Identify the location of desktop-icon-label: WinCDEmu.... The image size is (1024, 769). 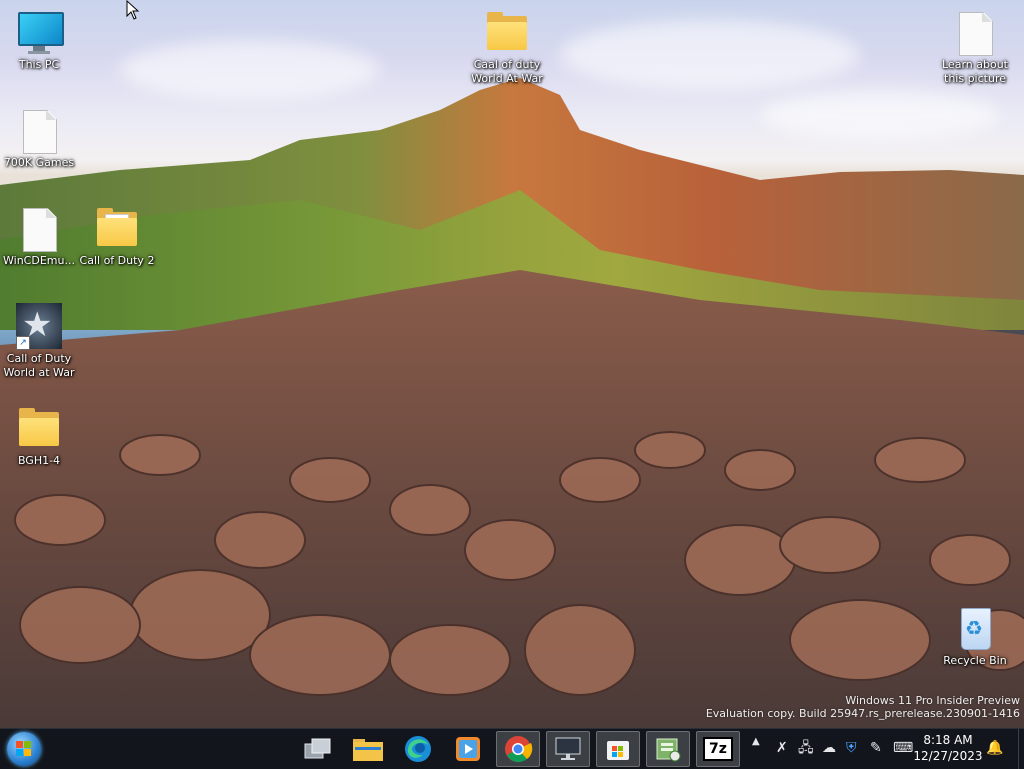
(39, 260).